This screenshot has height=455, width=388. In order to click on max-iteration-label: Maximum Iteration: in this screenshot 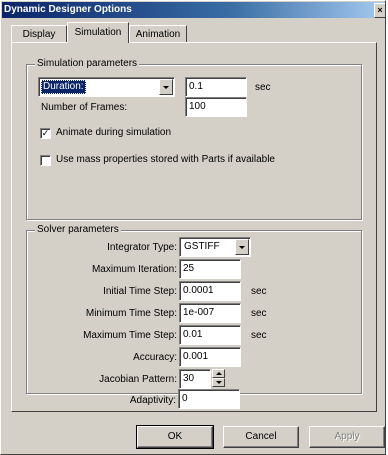, I will do `click(134, 269)`.